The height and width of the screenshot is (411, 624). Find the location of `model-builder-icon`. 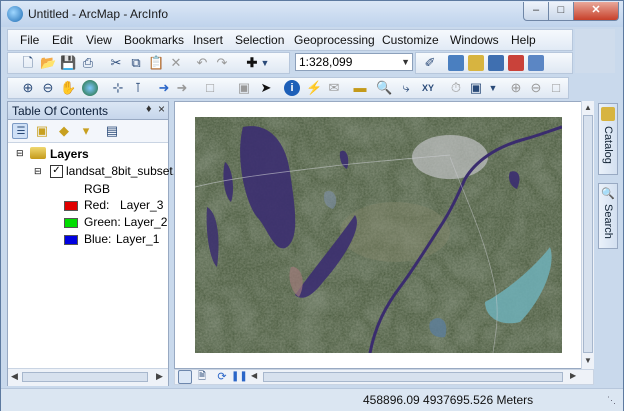

model-builder-icon is located at coordinates (536, 63).